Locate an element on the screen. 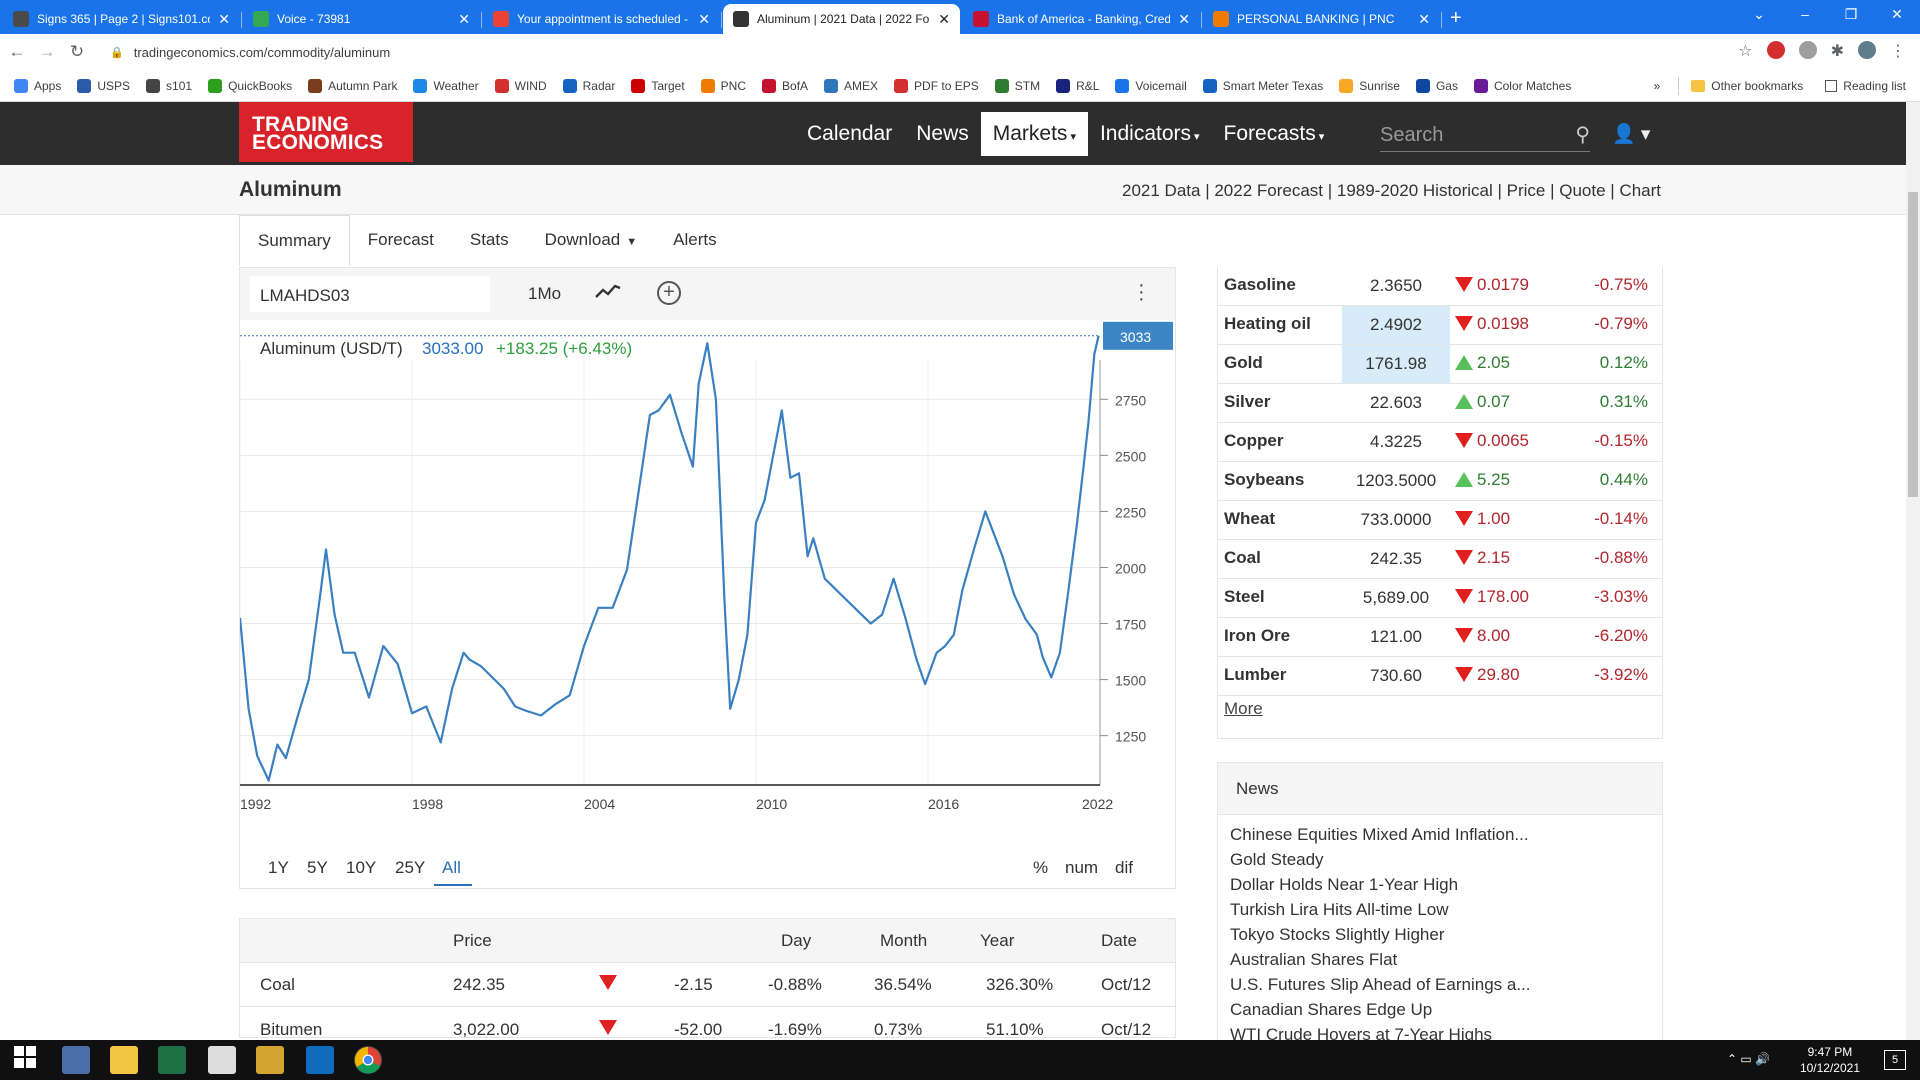  commodity-row: Heating oil 2.4902 0.0198 -0.79% is located at coordinates (1440, 325).